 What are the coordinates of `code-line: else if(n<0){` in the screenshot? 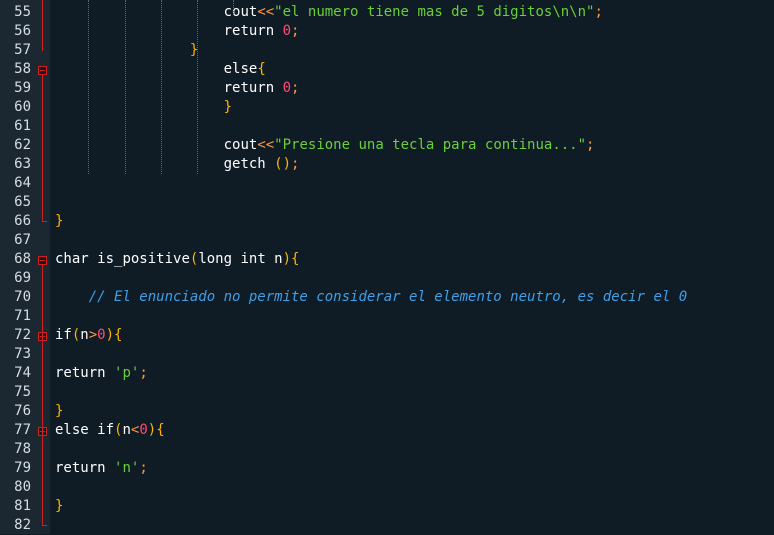 It's located at (110, 430).